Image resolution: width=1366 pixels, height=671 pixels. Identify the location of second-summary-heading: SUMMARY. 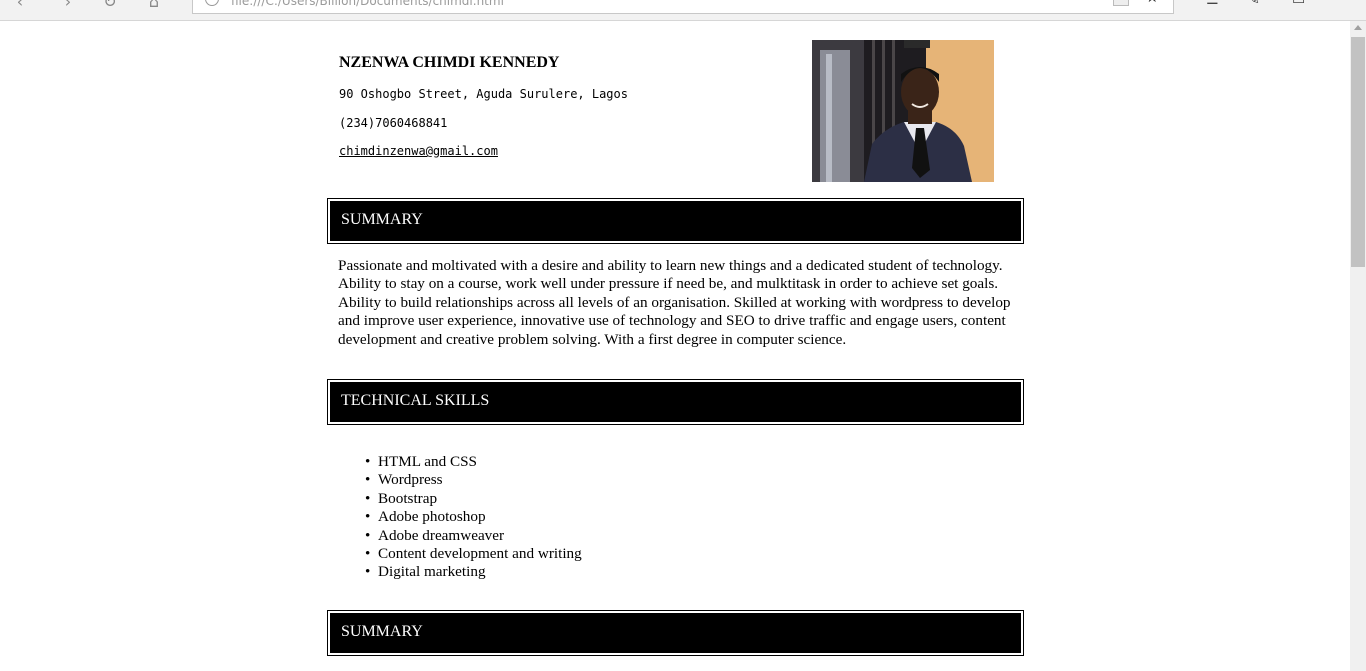
(675, 633).